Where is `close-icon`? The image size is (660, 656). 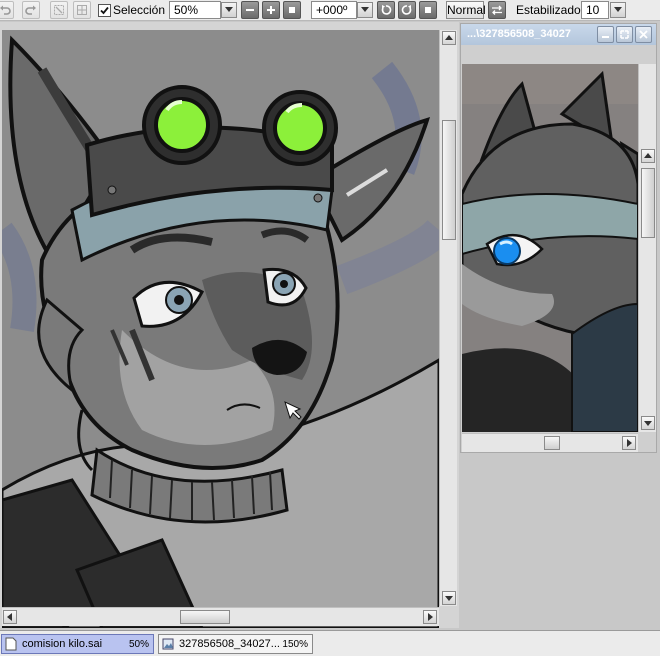
close-icon is located at coordinates (643, 34).